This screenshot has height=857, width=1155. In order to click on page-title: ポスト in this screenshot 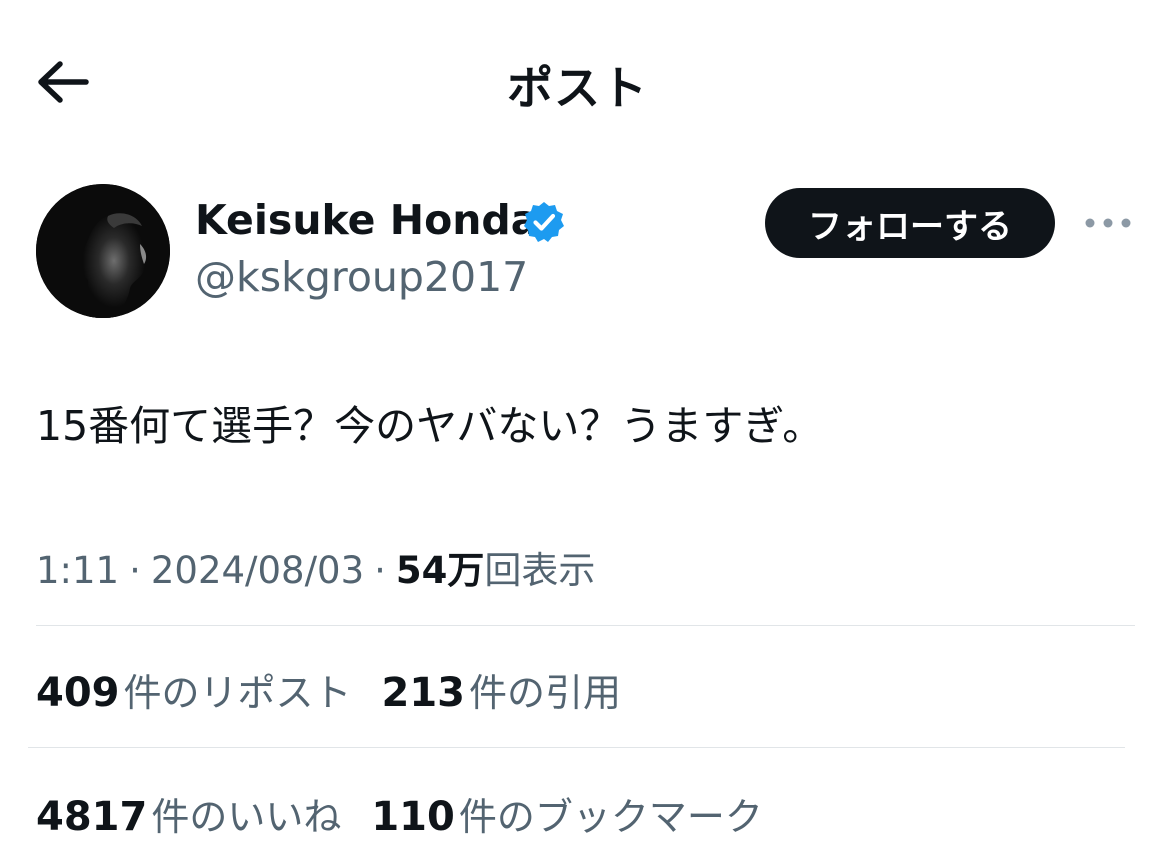, I will do `click(577, 88)`.